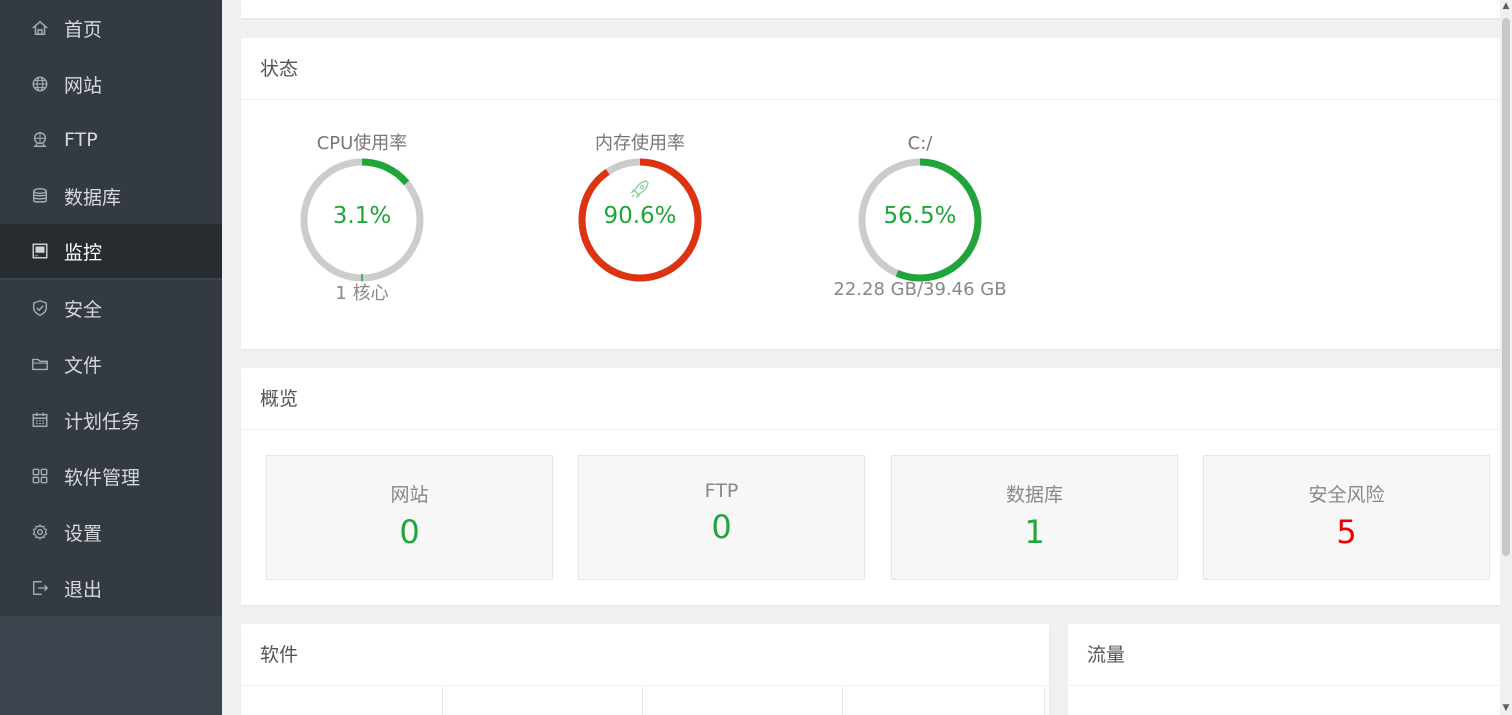 The height and width of the screenshot is (715, 1512). What do you see at coordinates (102, 421) in the screenshot?
I see `sidebar-item-label: 计划任务` at bounding box center [102, 421].